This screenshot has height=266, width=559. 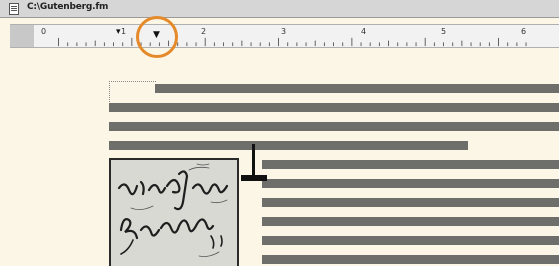 What do you see at coordinates (157, 37) in the screenshot?
I see `highlight-circle` at bounding box center [157, 37].